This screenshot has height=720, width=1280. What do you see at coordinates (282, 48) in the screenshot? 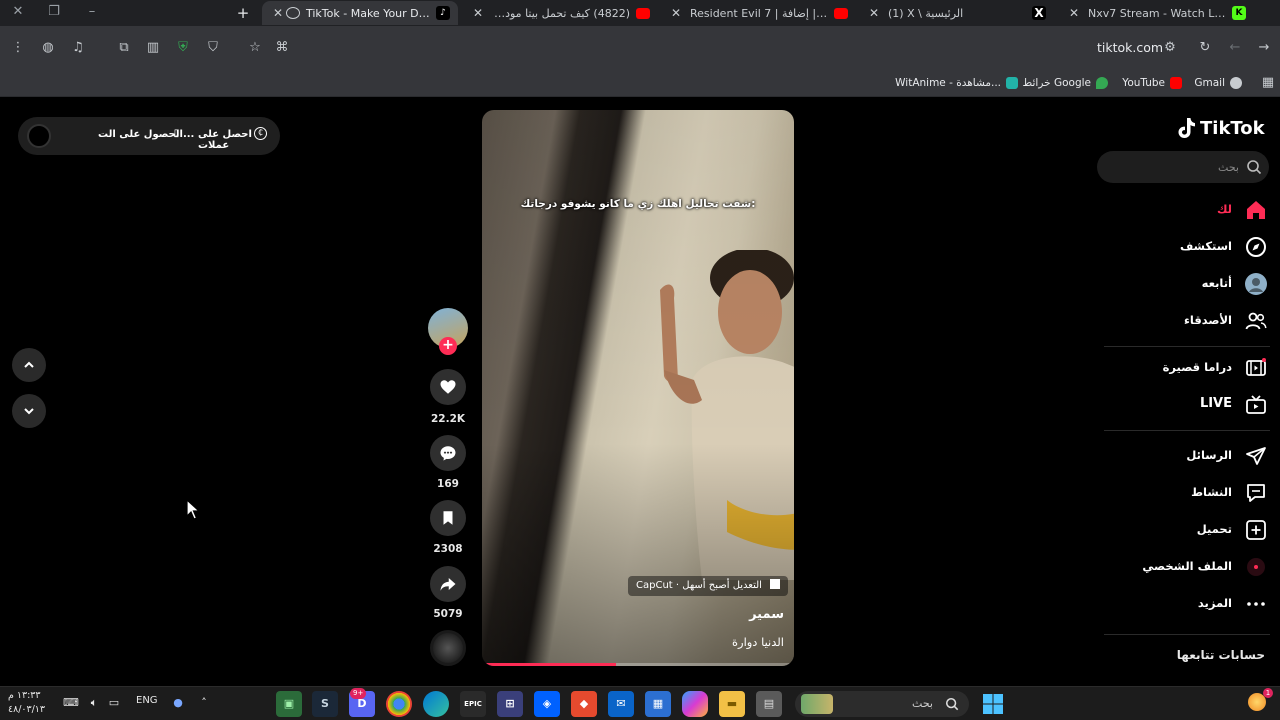
I see `translate-icon: ⌘` at bounding box center [282, 48].